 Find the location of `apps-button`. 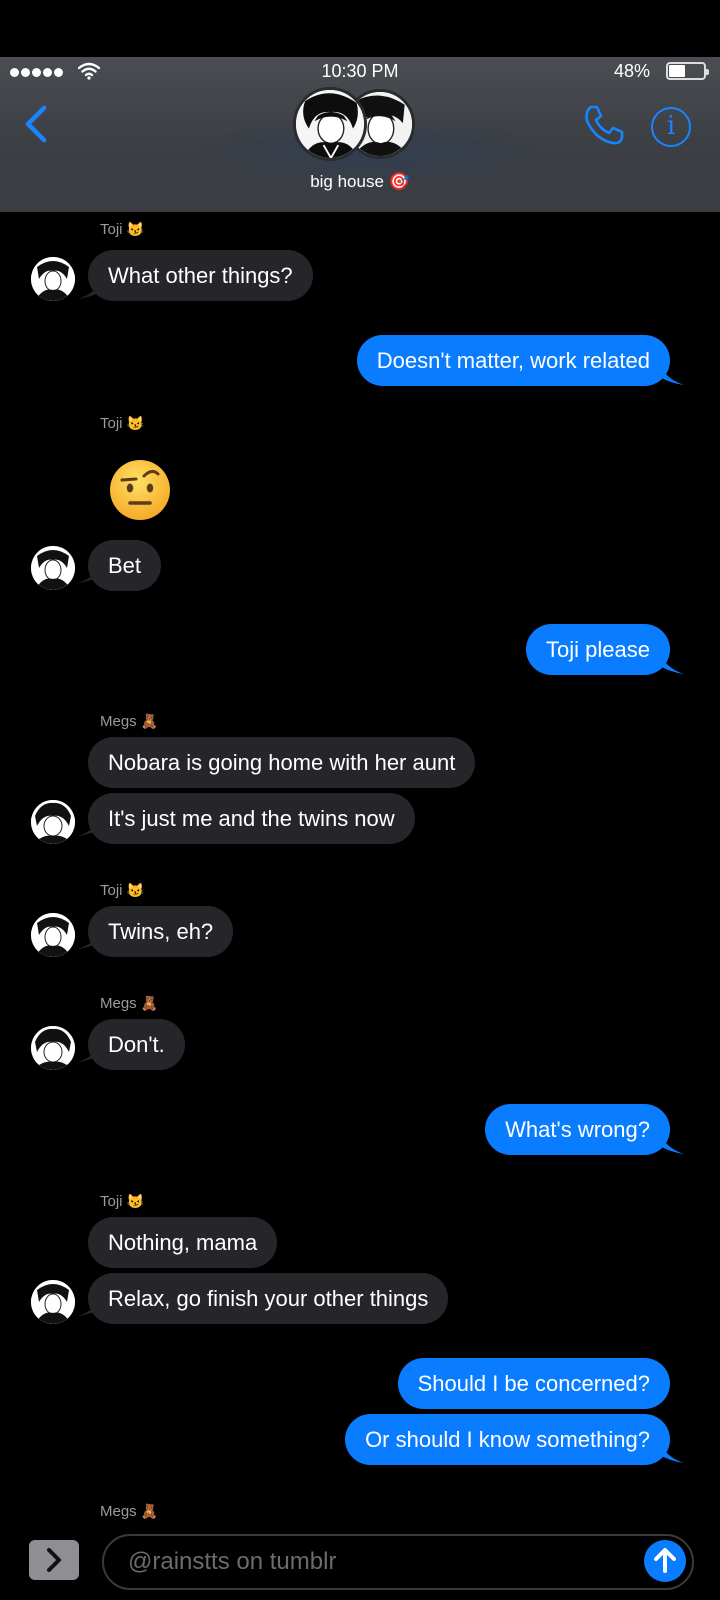

apps-button is located at coordinates (54, 1560).